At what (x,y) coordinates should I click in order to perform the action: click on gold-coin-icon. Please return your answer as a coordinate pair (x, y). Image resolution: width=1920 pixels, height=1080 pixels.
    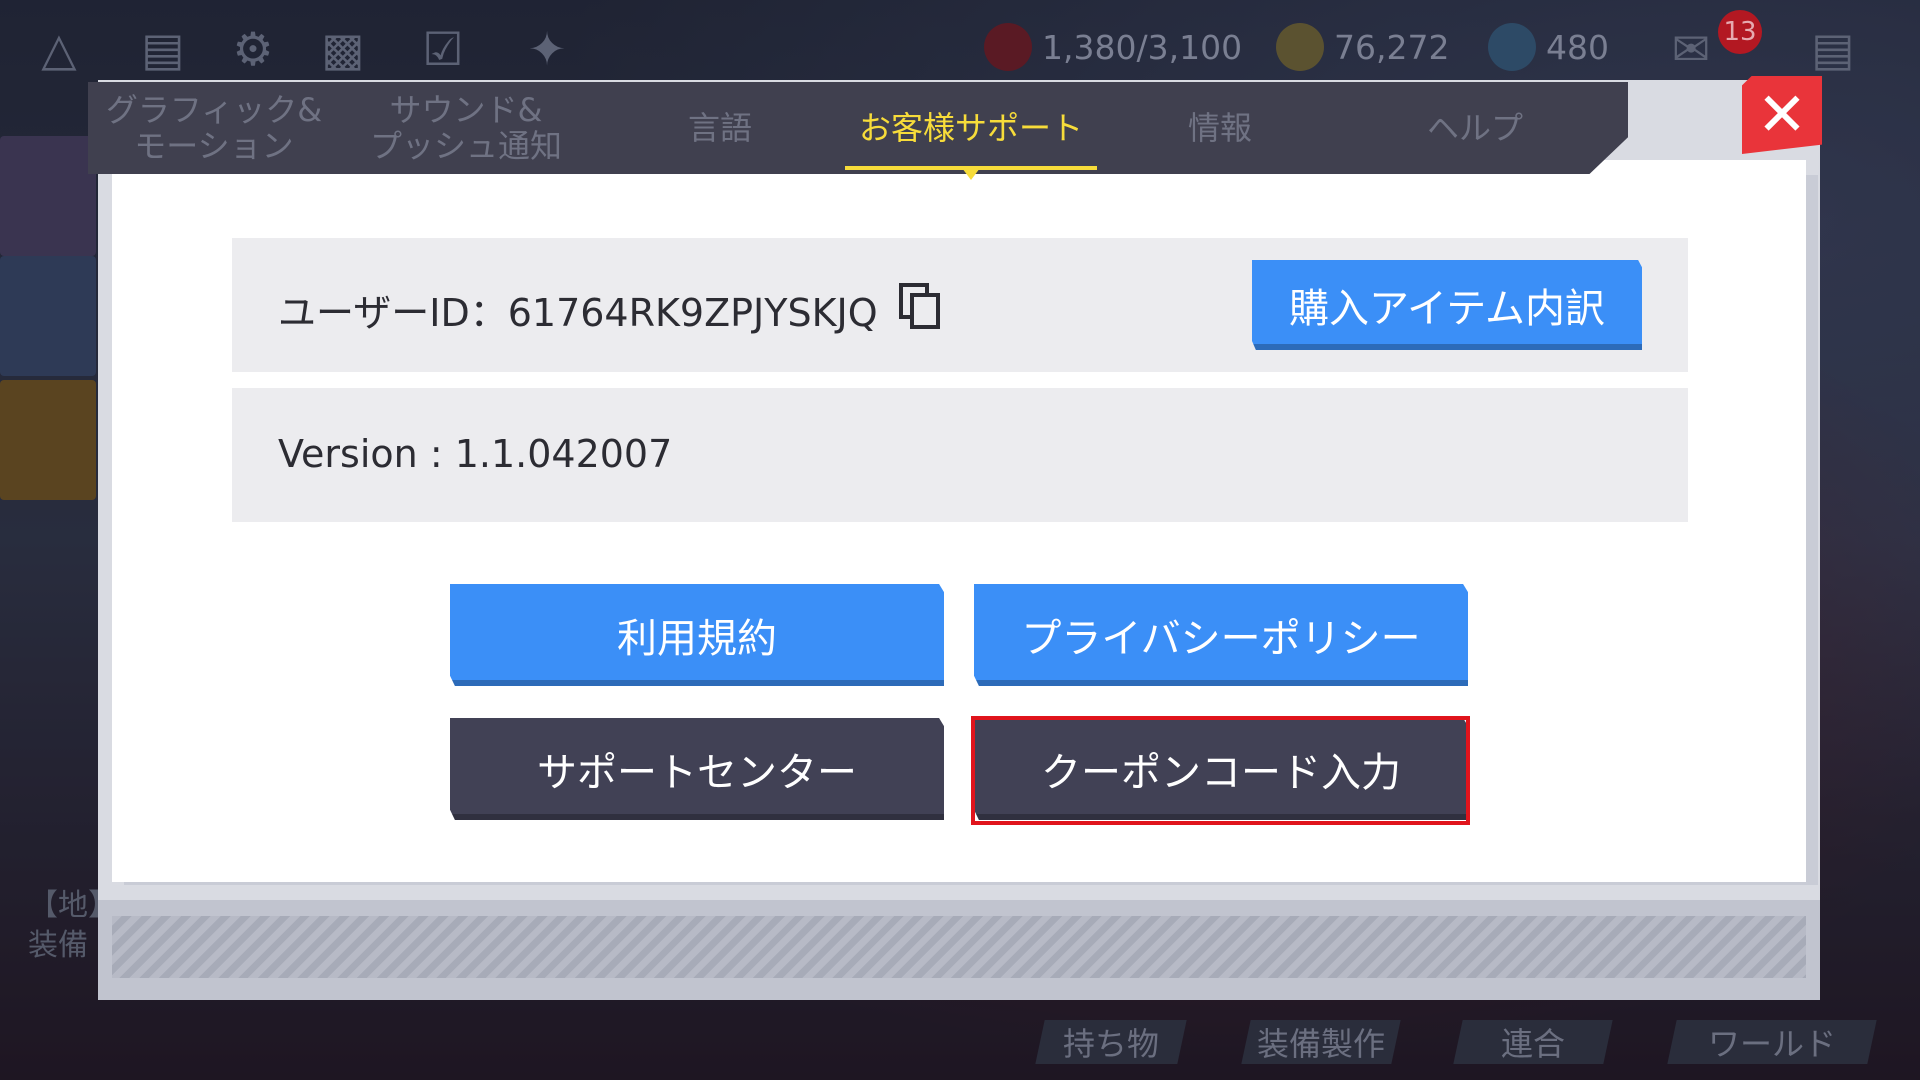
    Looking at the image, I should click on (1300, 47).